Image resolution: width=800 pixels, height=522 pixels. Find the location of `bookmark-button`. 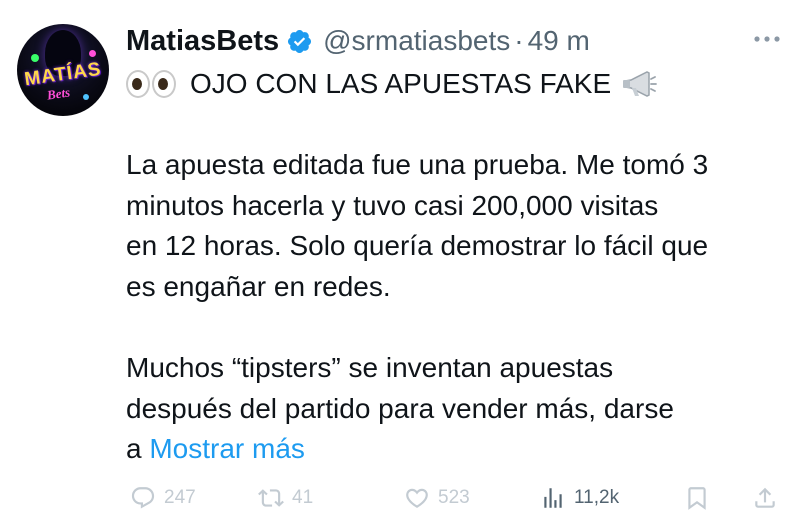

bookmark-button is located at coordinates (701, 498).